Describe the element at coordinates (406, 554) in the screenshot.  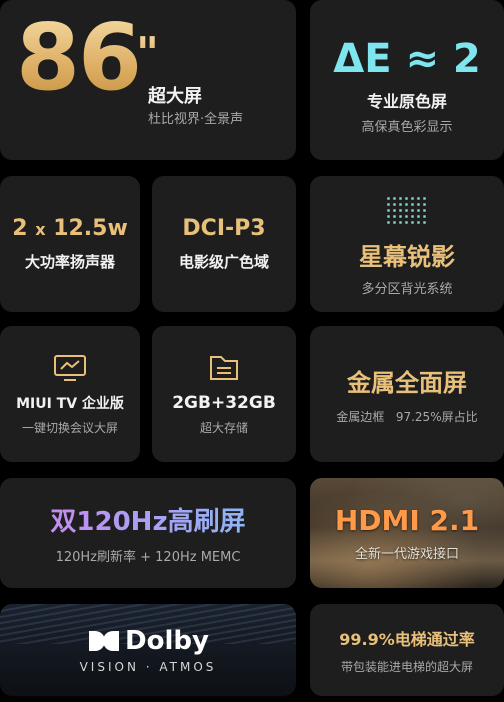
I see `hdmi-subtitle: 全新一代游戏接口` at that location.